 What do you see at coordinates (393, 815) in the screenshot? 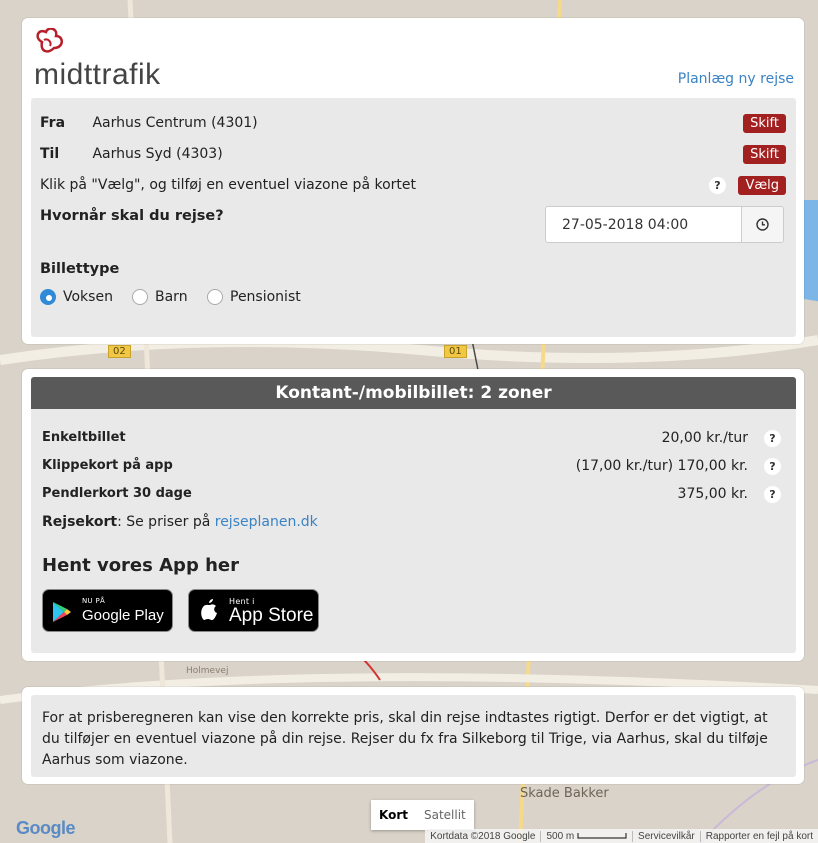
I see `map-type-map-button: Kort` at bounding box center [393, 815].